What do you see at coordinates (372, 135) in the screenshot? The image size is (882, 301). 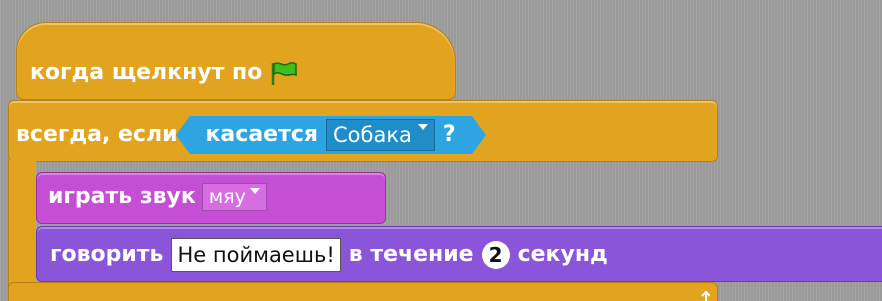 I see `touching-target-value: Собака` at bounding box center [372, 135].